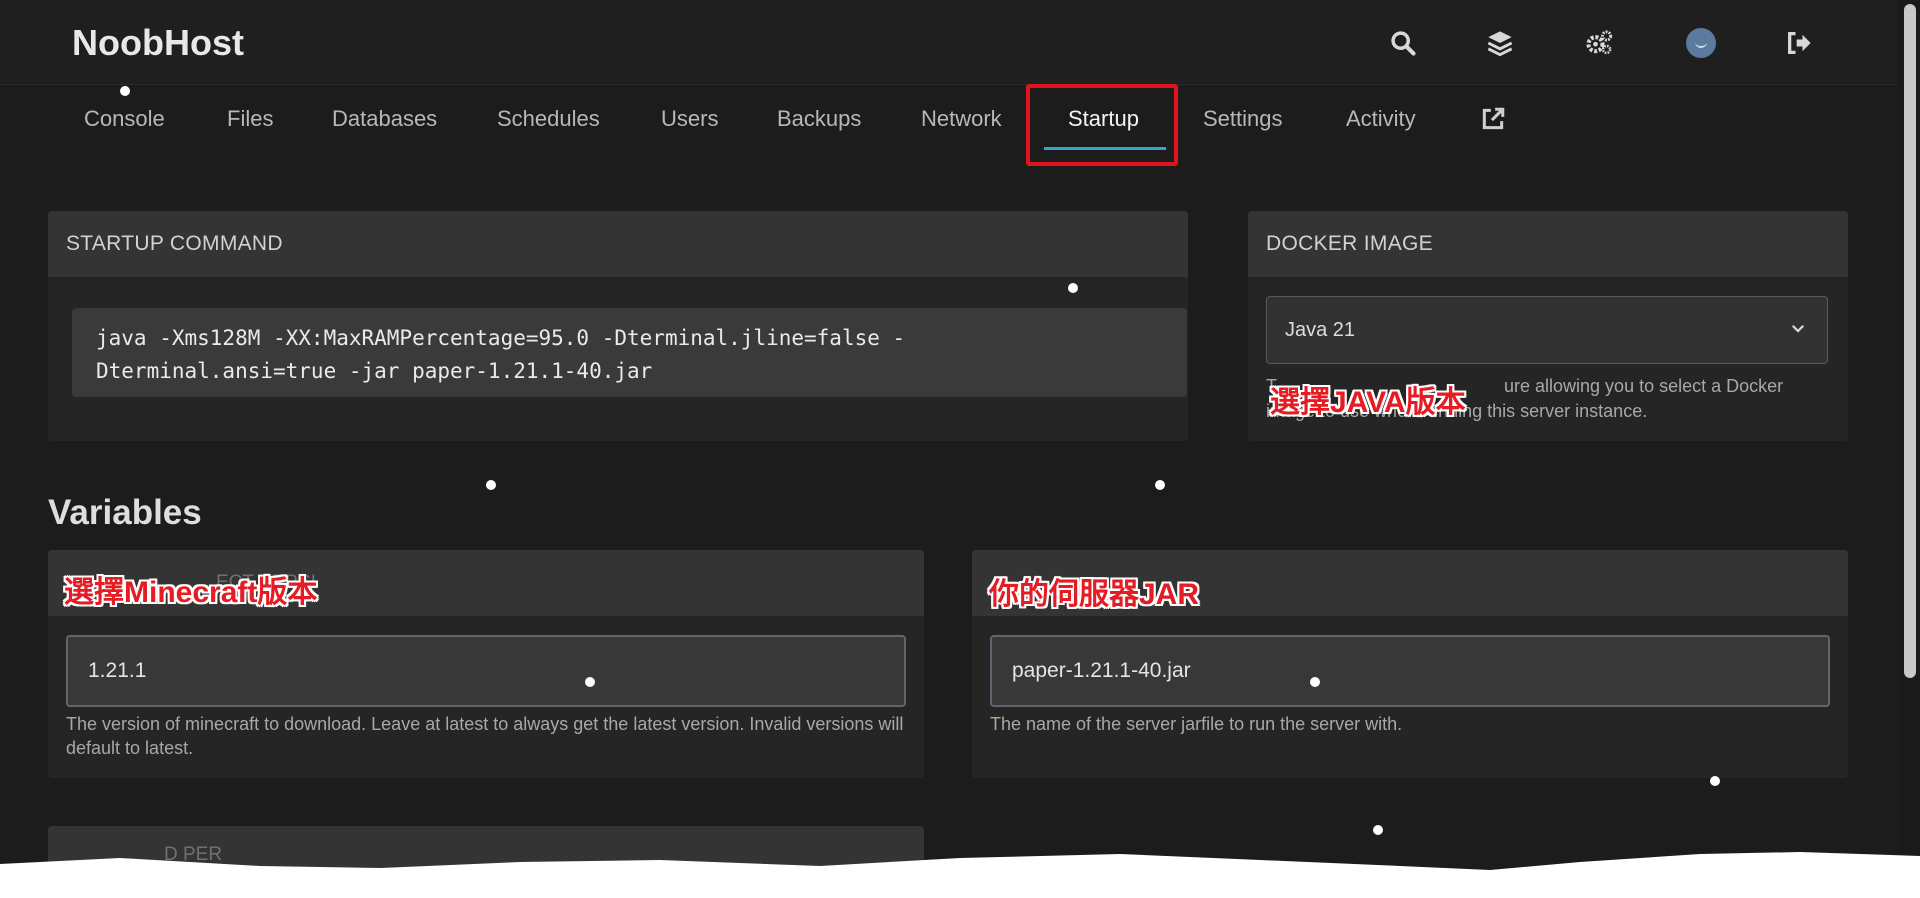  Describe the element at coordinates (1548, 244) in the screenshot. I see `docker-image-title: DOCKER IMAGE` at that location.